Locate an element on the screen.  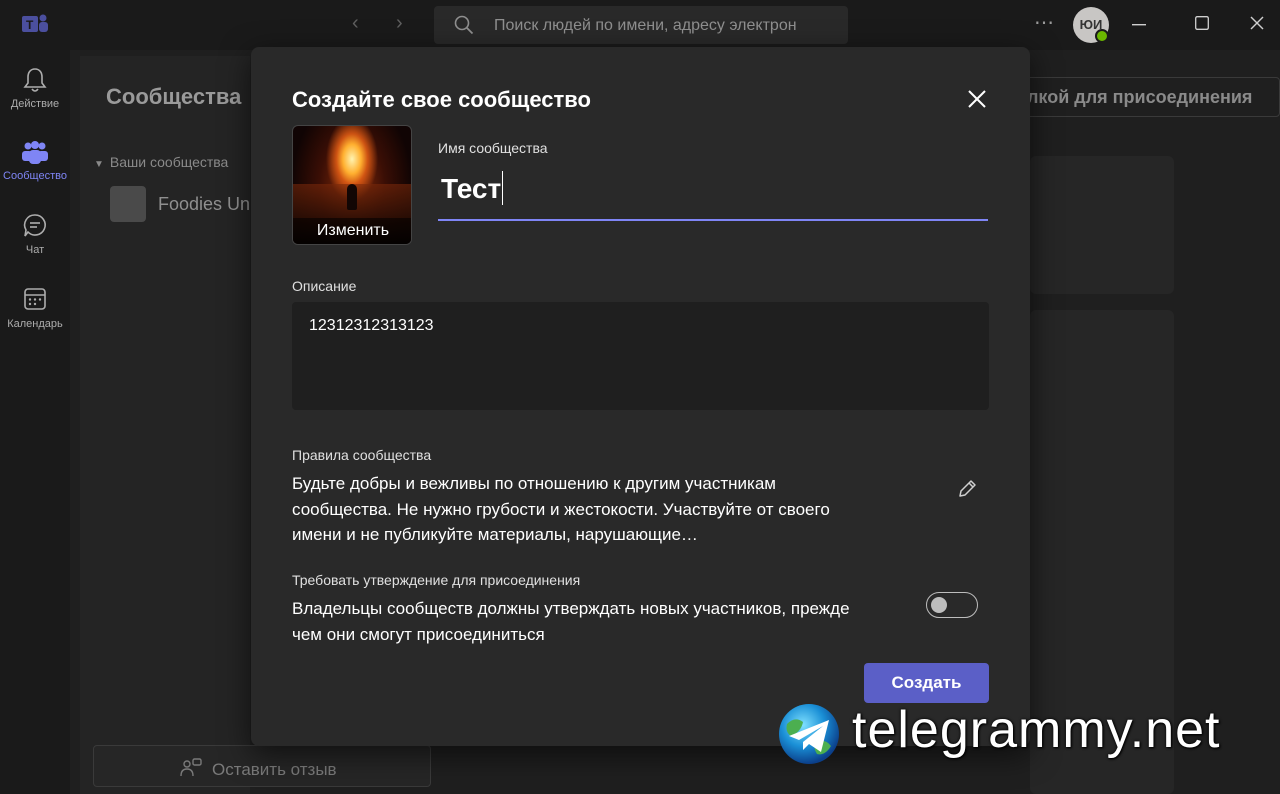
approval-label: Требовать утверждение для присоединения is located at coordinates (436, 580).